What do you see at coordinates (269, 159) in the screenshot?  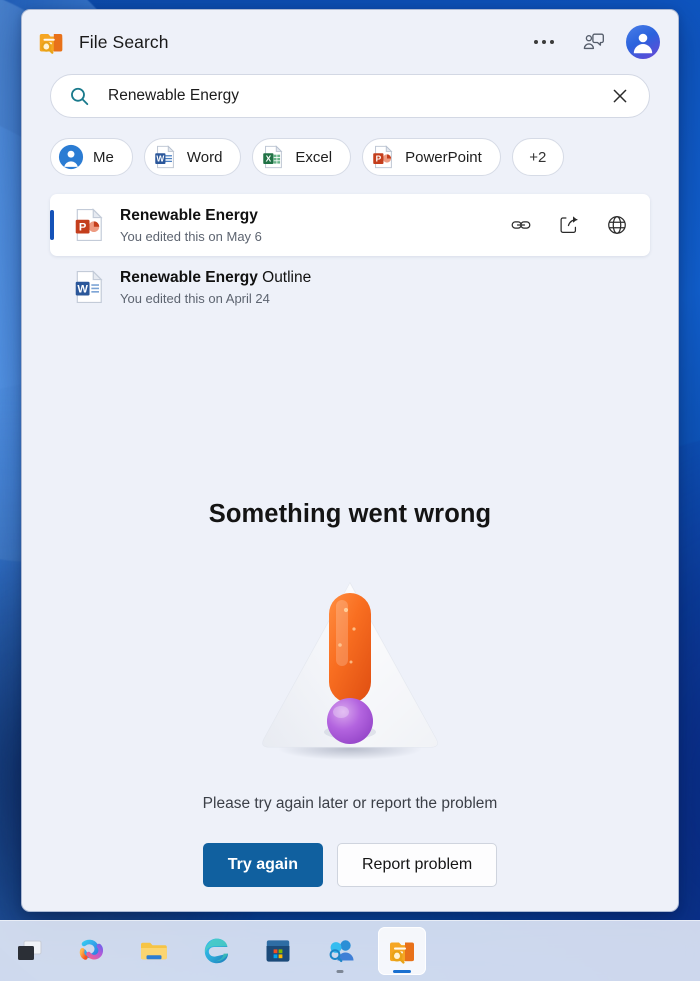 I see `svg-text: X` at bounding box center [269, 159].